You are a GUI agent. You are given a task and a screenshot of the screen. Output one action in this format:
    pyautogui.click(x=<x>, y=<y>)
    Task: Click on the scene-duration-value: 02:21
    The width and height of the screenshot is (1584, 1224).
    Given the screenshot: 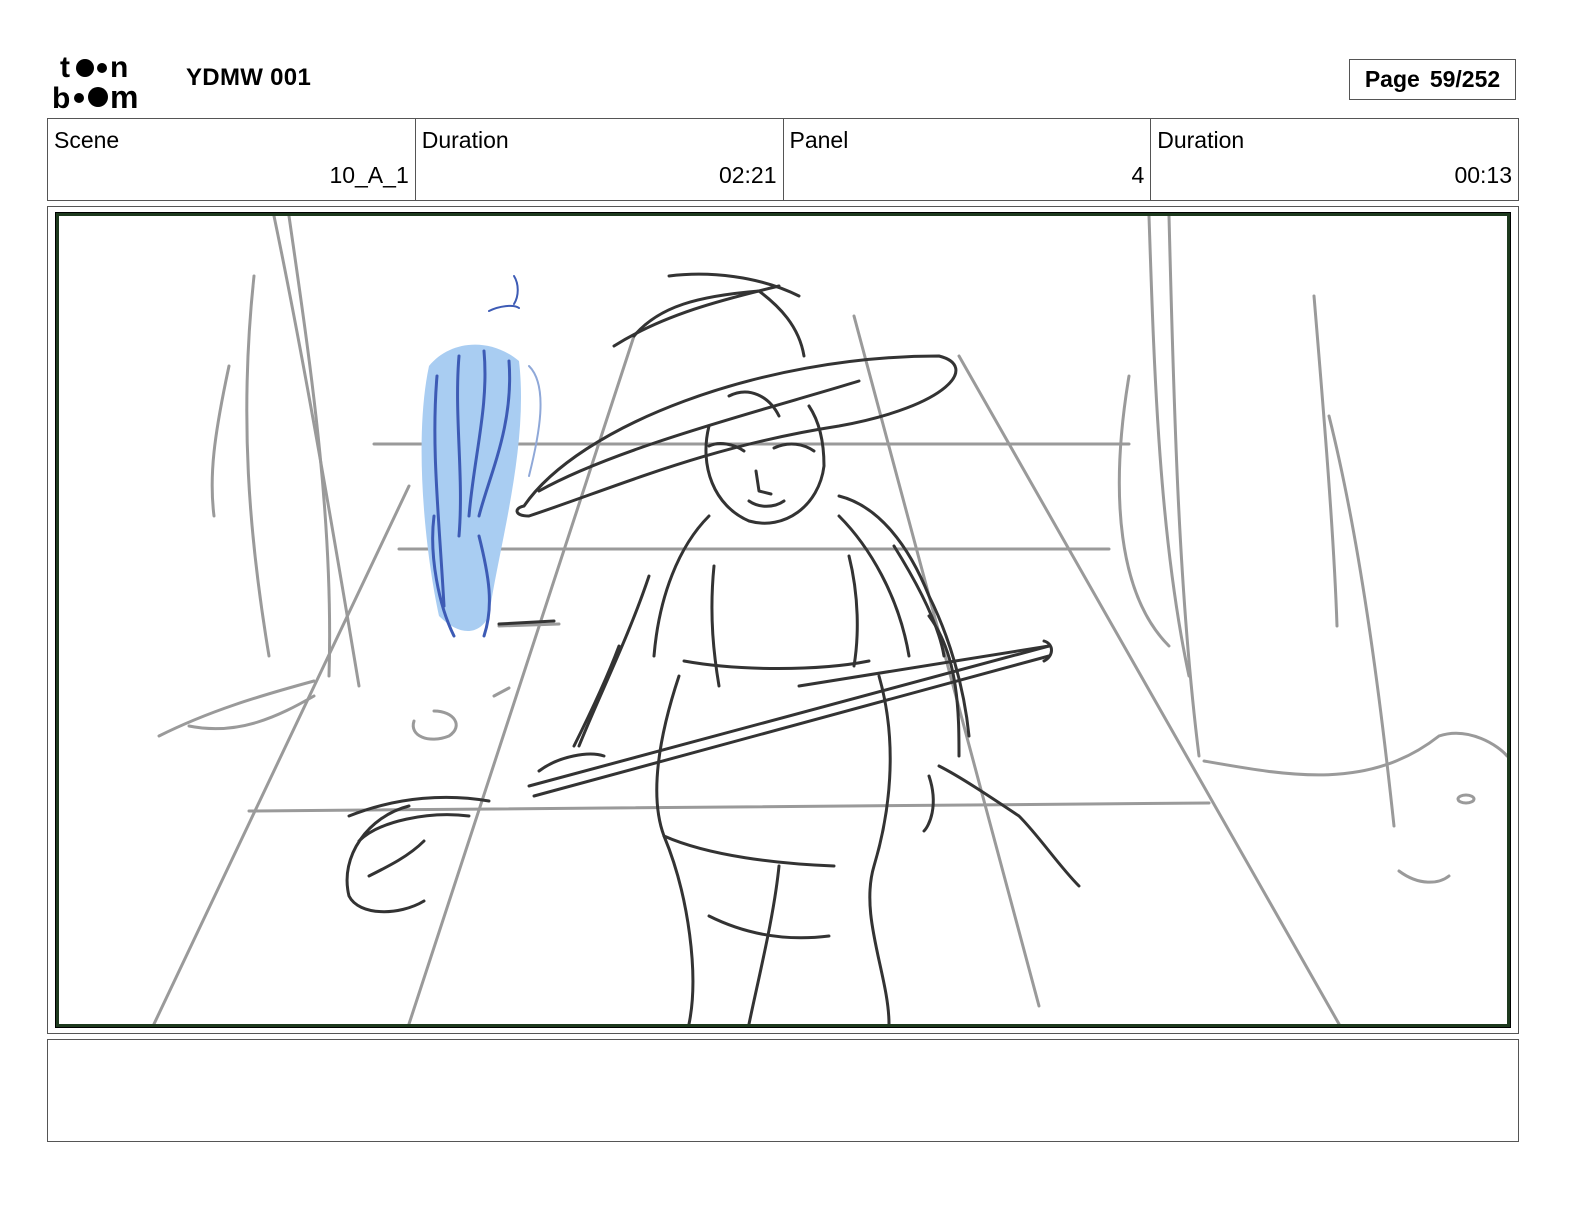 What is the action you would take?
    pyautogui.click(x=747, y=175)
    